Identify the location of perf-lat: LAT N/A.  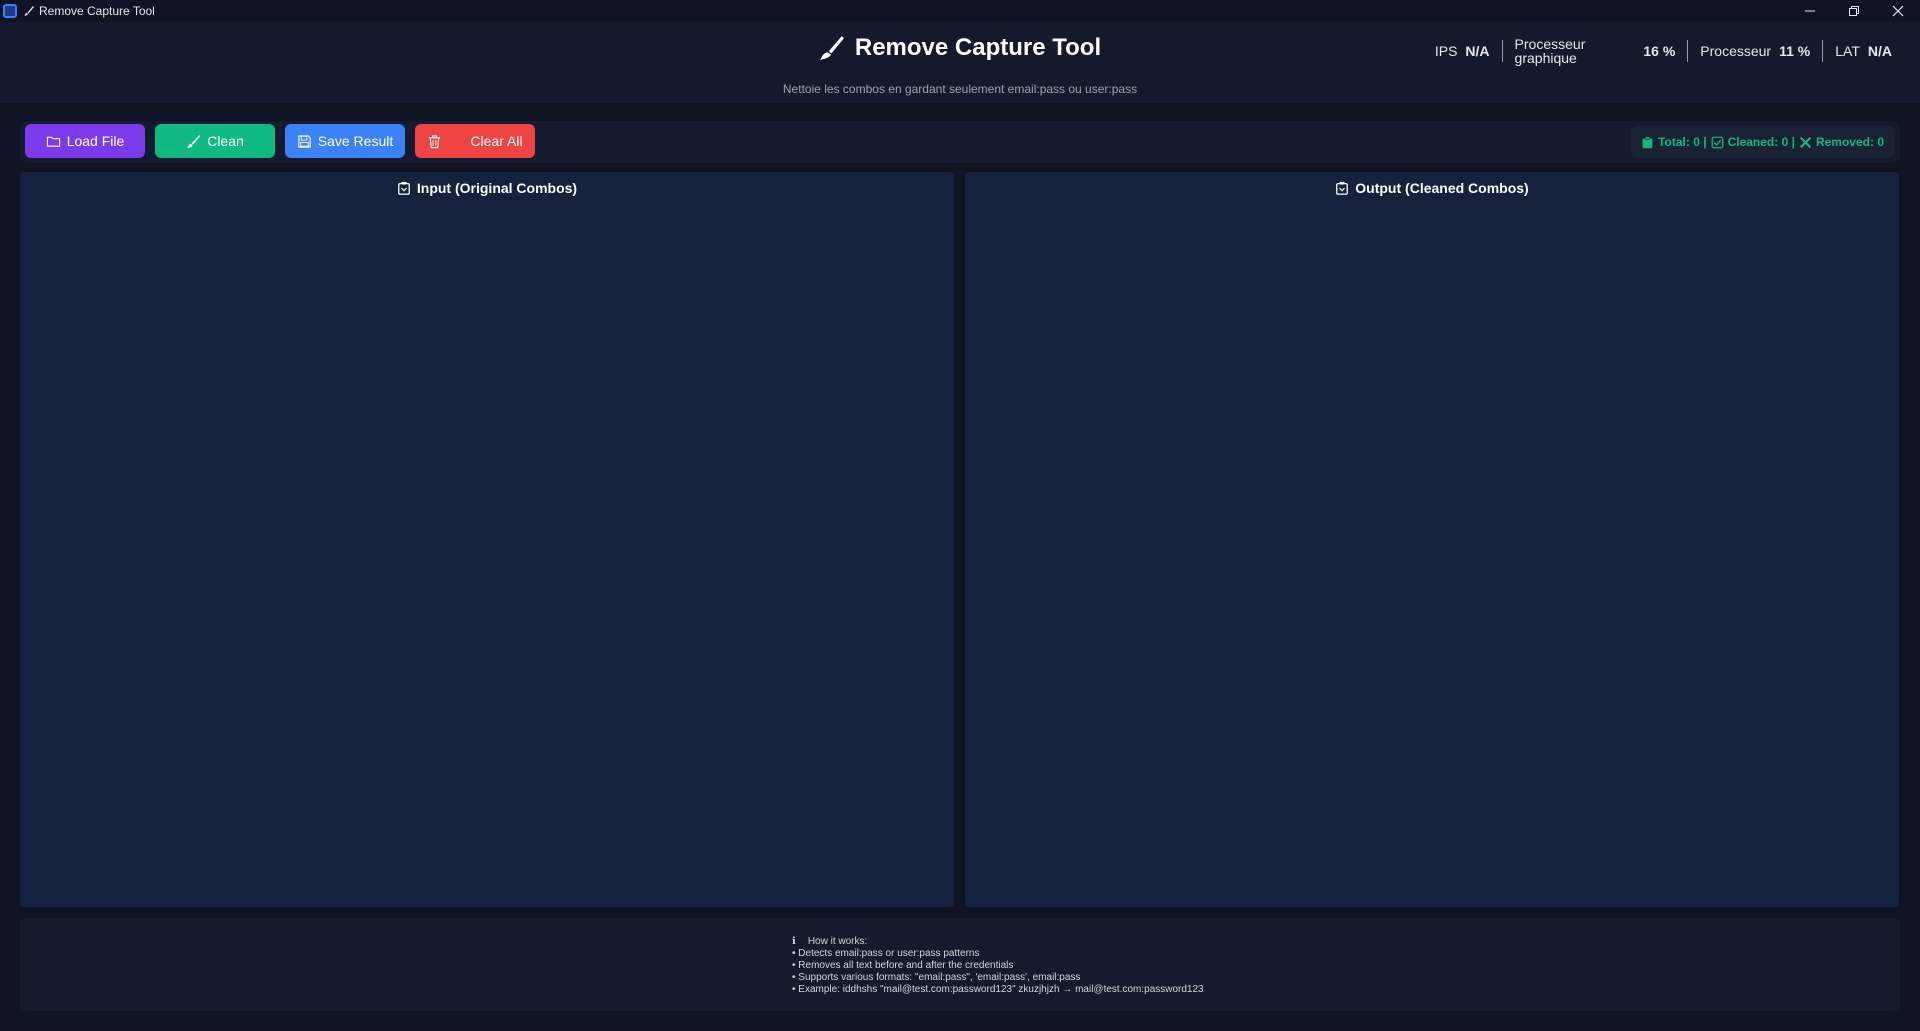
(1863, 51).